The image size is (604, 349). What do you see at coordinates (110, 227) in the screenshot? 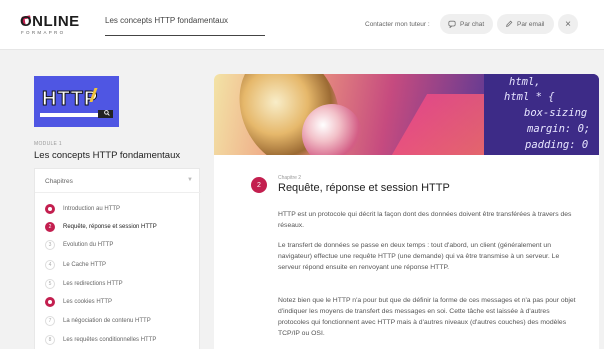
I see `chapter-label: Requête, réponse et session HTTP` at bounding box center [110, 227].